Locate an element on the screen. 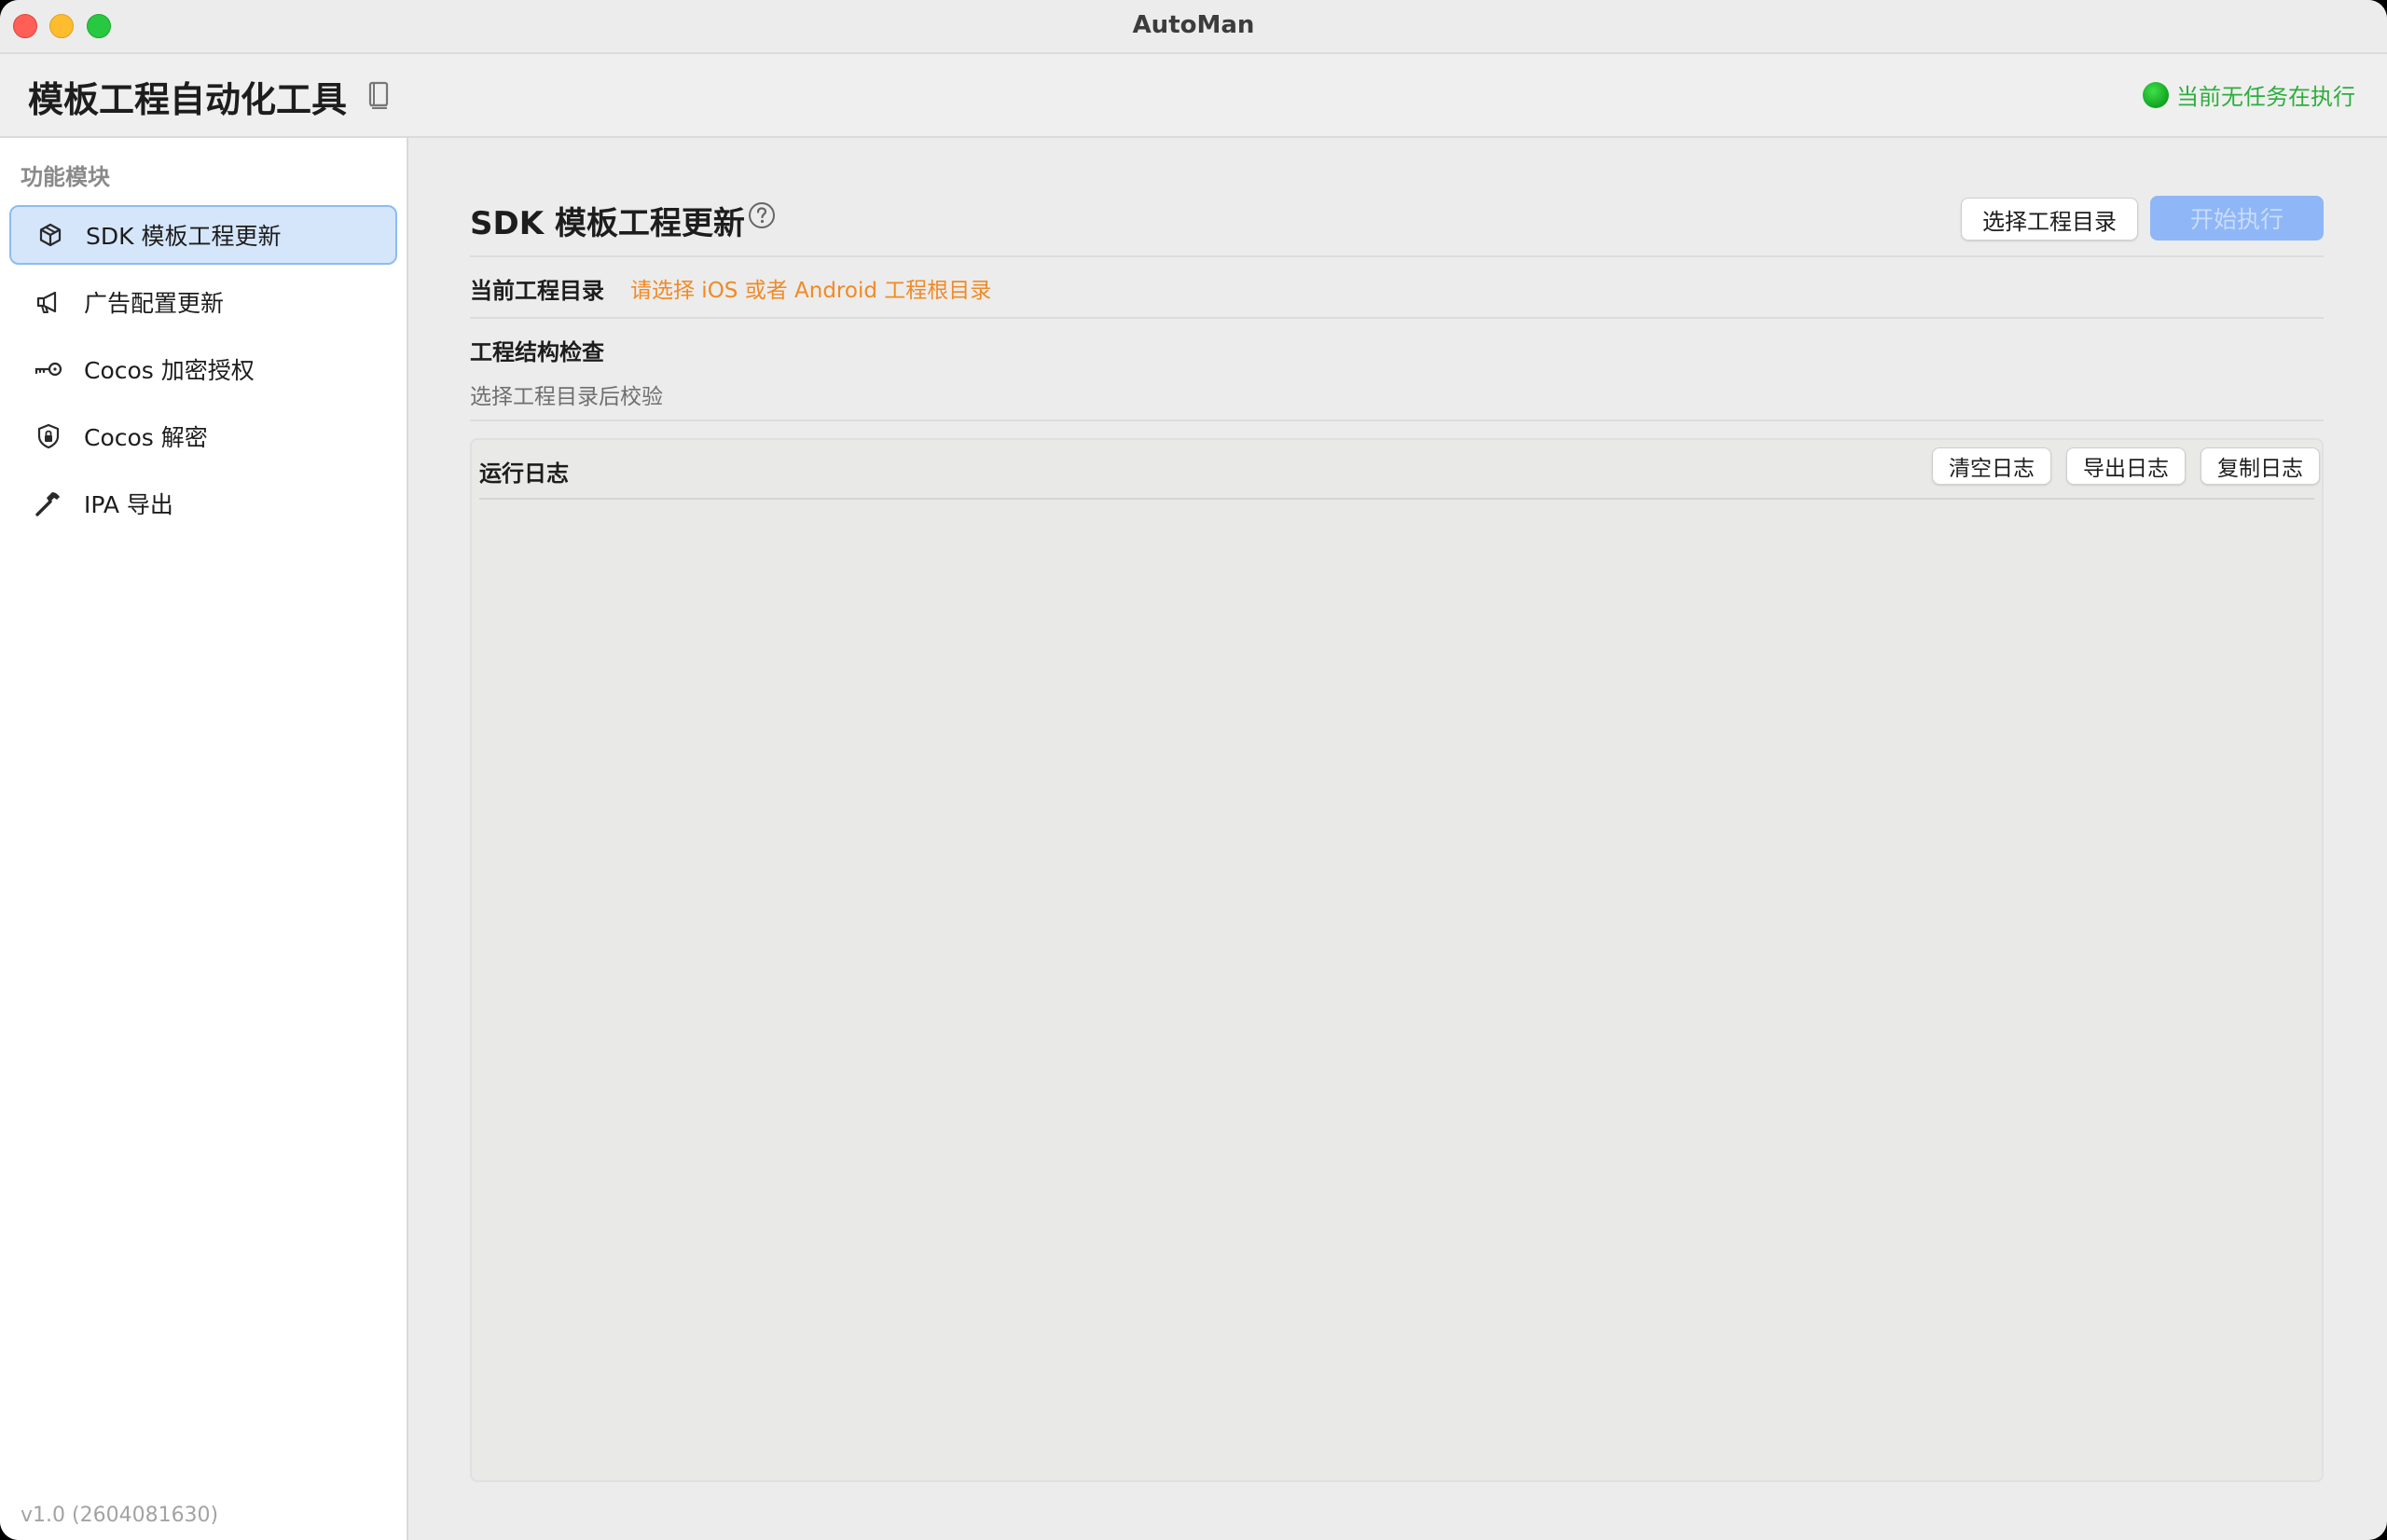 The width and height of the screenshot is (2387, 1540). lock-shield-icon is located at coordinates (48, 436).